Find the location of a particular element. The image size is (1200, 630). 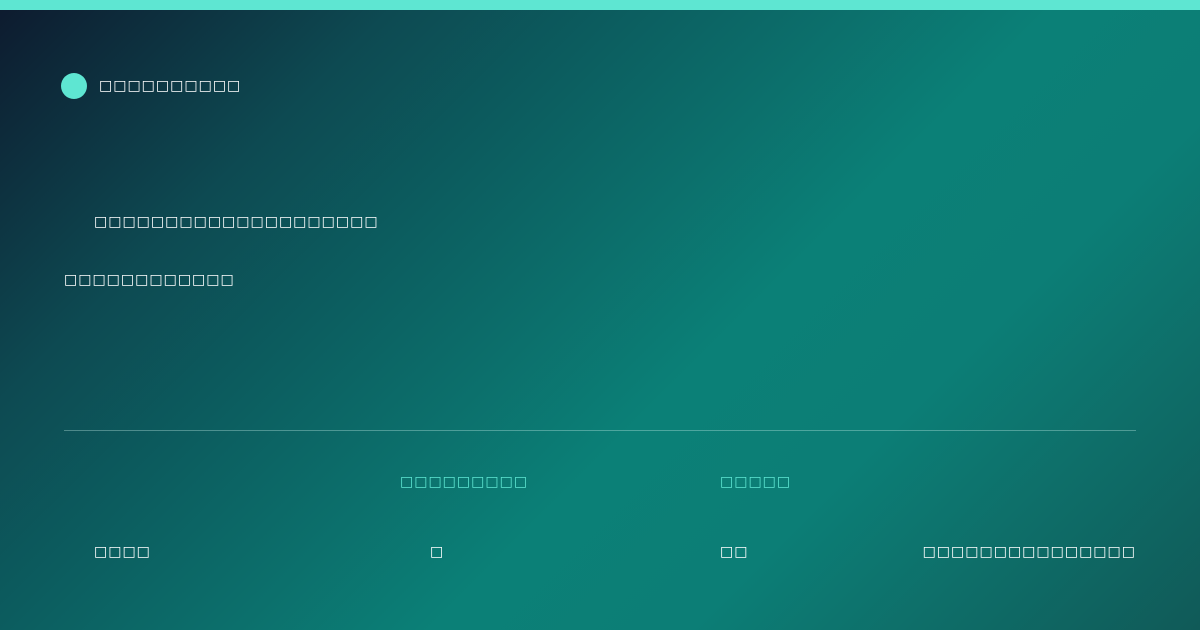

brand-name: □□□□□□□□□□ is located at coordinates (170, 86).